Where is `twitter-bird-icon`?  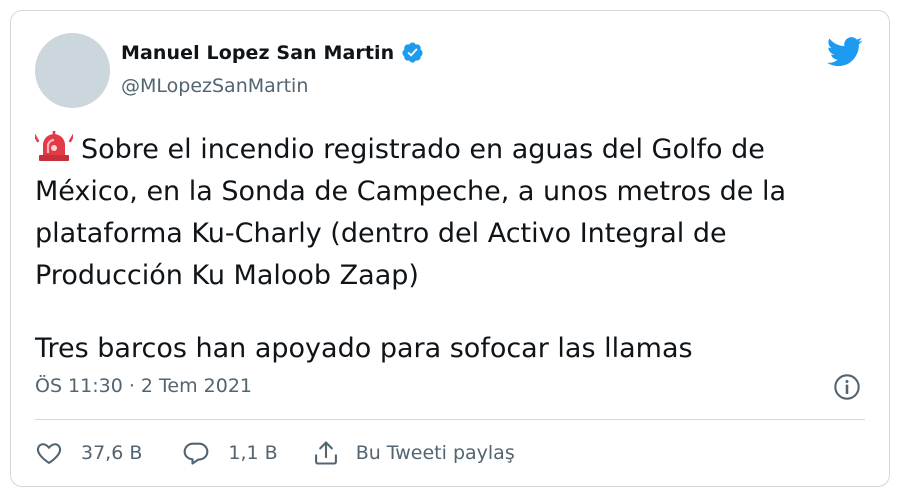
twitter-bird-icon is located at coordinates (845, 52).